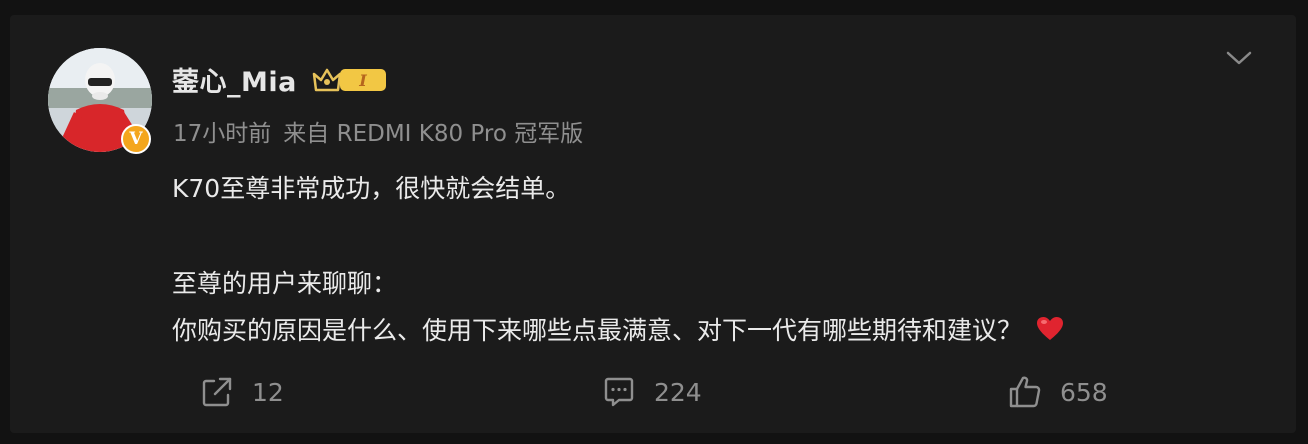 This screenshot has height=444, width=1308. What do you see at coordinates (678, 392) in the screenshot?
I see `comment-count: 224` at bounding box center [678, 392].